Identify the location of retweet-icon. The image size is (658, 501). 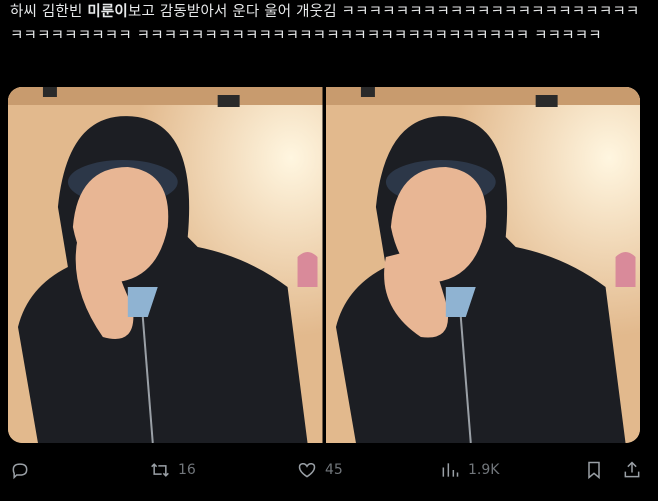
(160, 470).